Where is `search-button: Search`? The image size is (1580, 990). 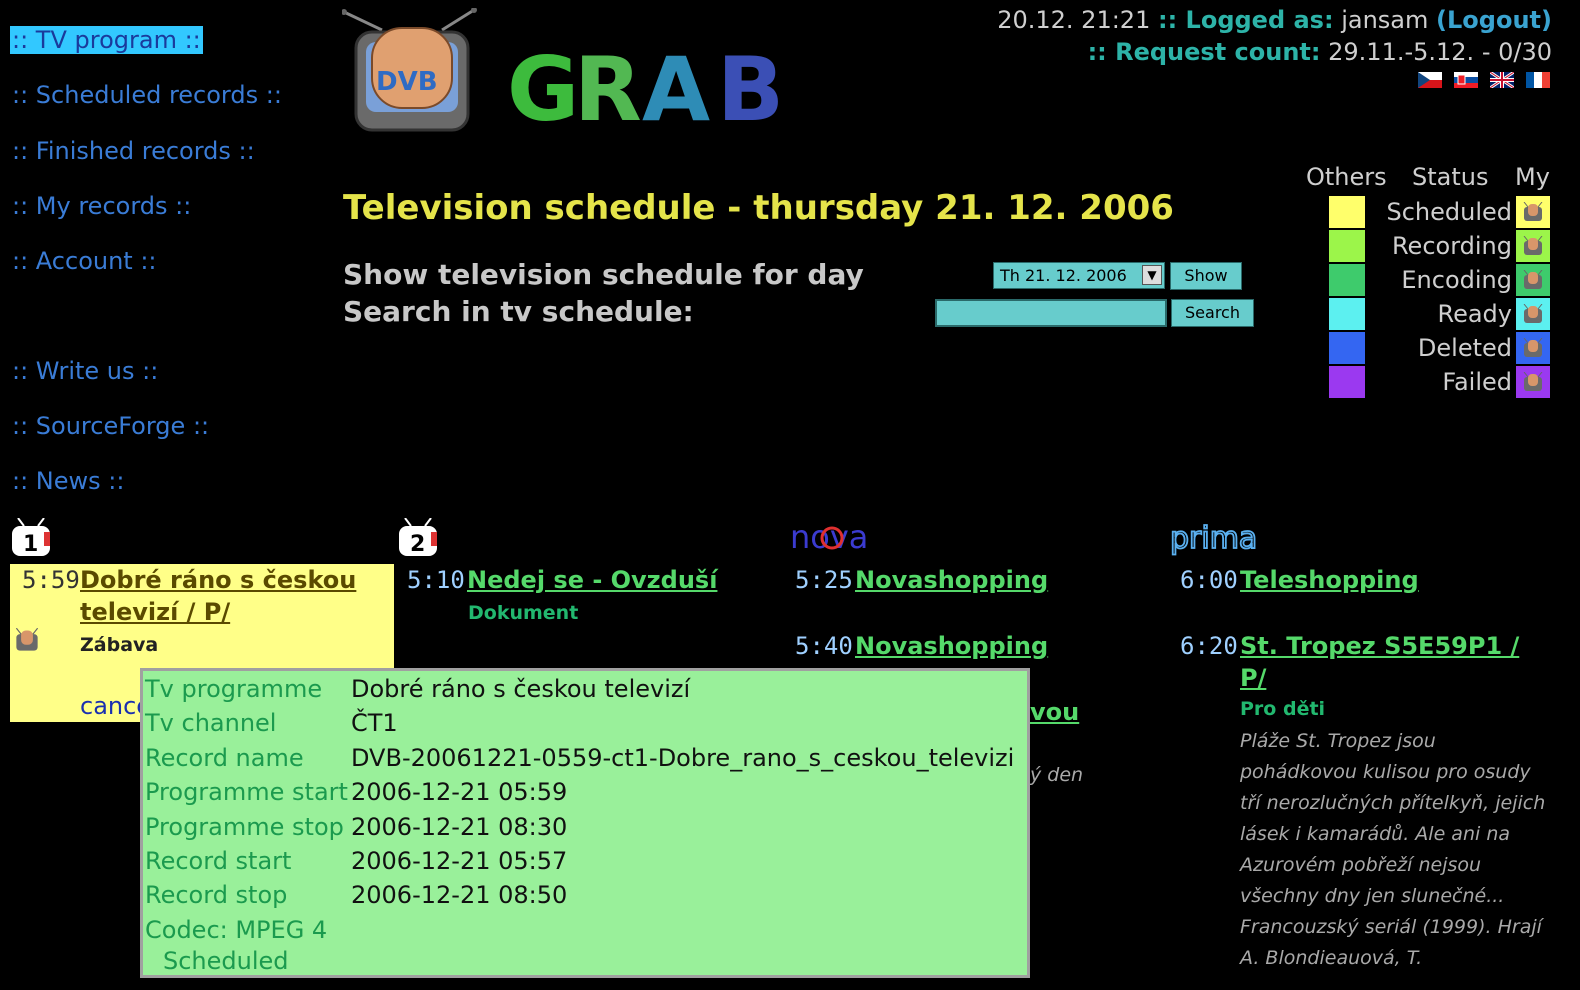
search-button: Search is located at coordinates (1212, 313).